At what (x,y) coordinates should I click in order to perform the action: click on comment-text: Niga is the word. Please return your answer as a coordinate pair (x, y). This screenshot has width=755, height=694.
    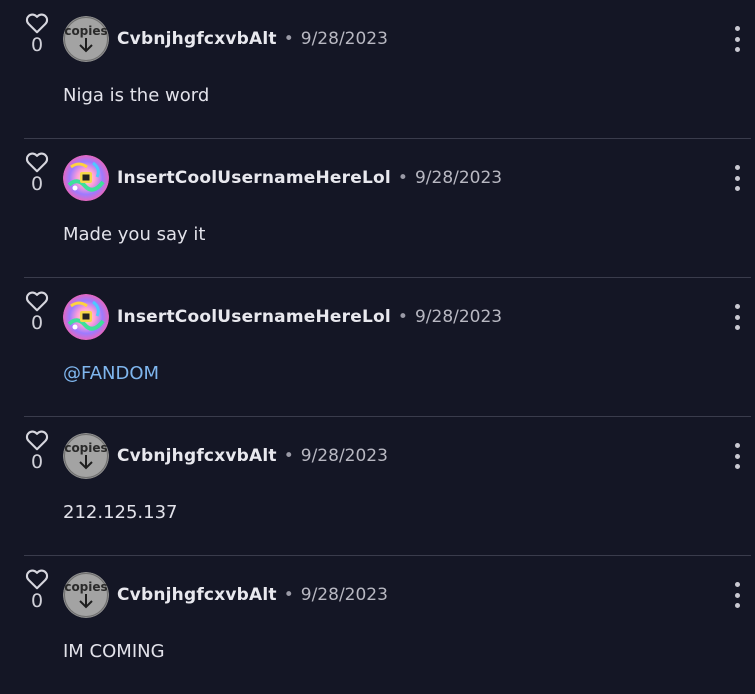
    Looking at the image, I should click on (136, 95).